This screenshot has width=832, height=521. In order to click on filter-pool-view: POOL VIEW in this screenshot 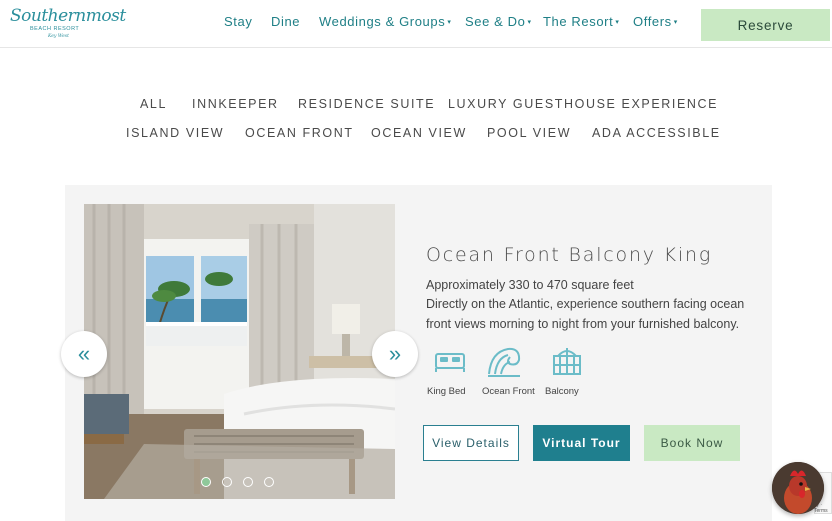, I will do `click(529, 133)`.